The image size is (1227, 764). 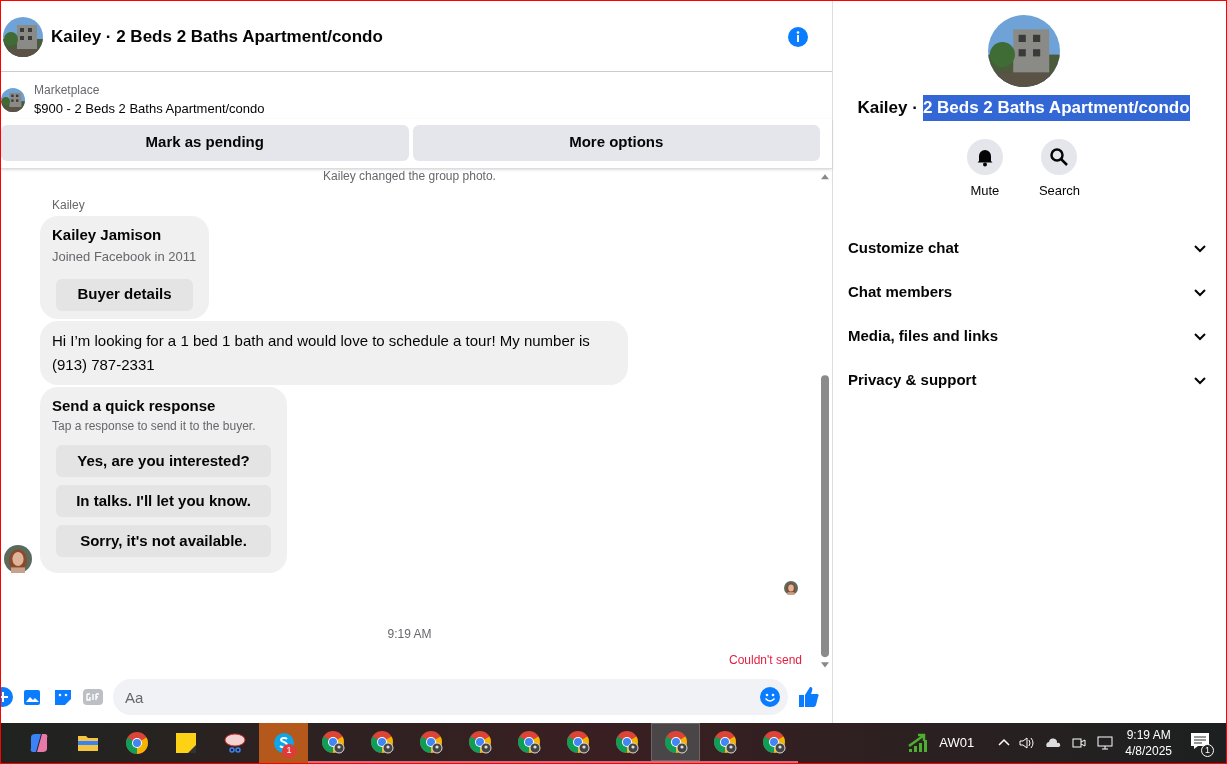 I want to click on bell-icon, so click(x=984, y=156).